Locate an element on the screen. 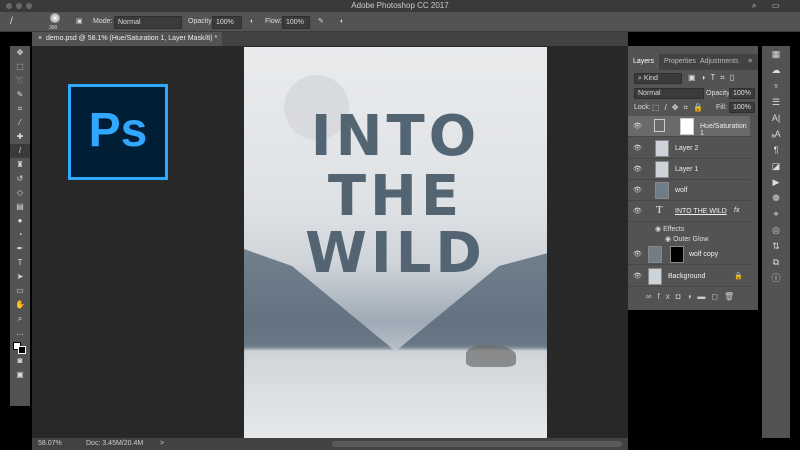  healing-icon: ✚ is located at coordinates (20, 137).